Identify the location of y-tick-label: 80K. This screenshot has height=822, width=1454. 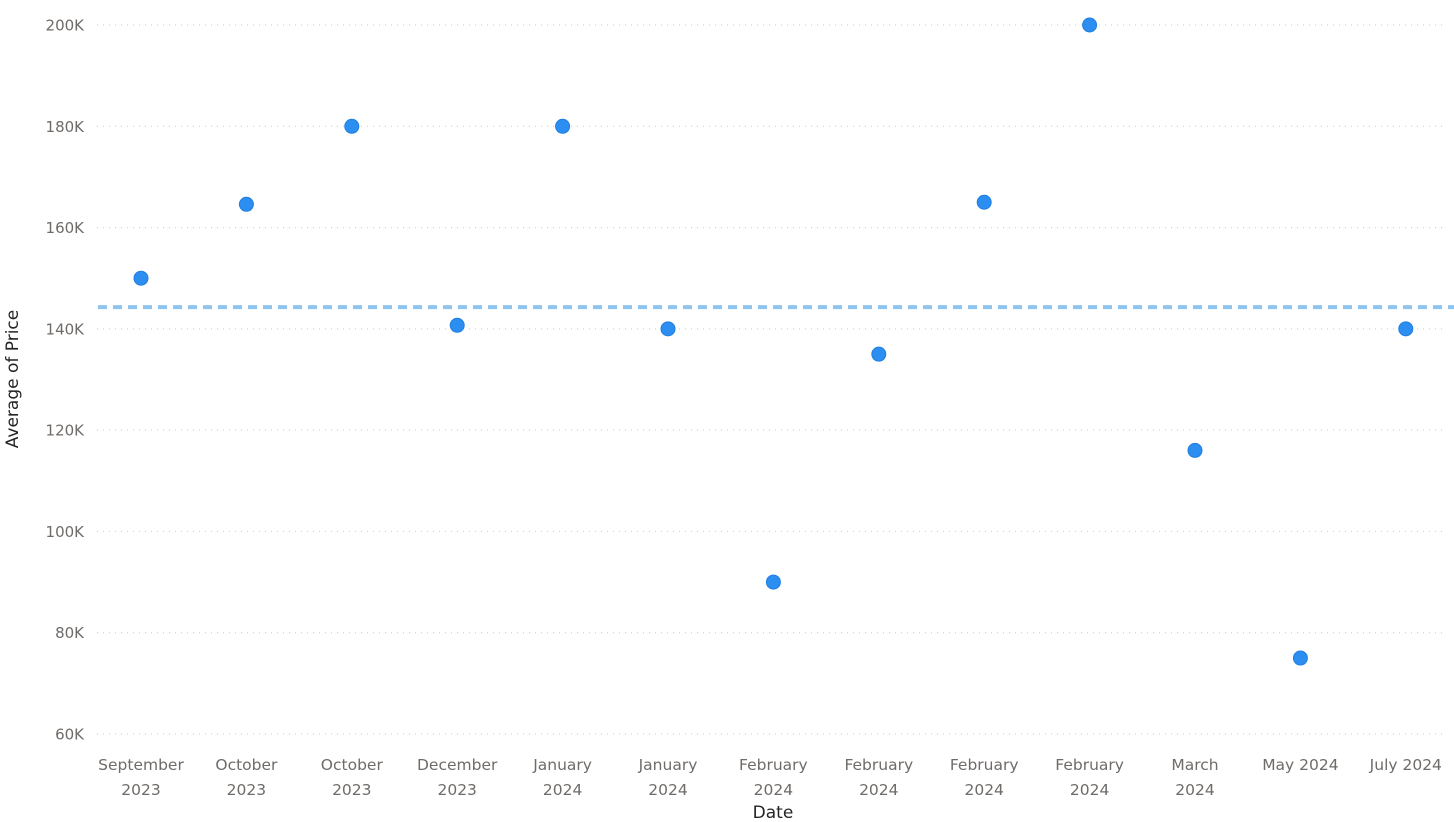
(70, 633).